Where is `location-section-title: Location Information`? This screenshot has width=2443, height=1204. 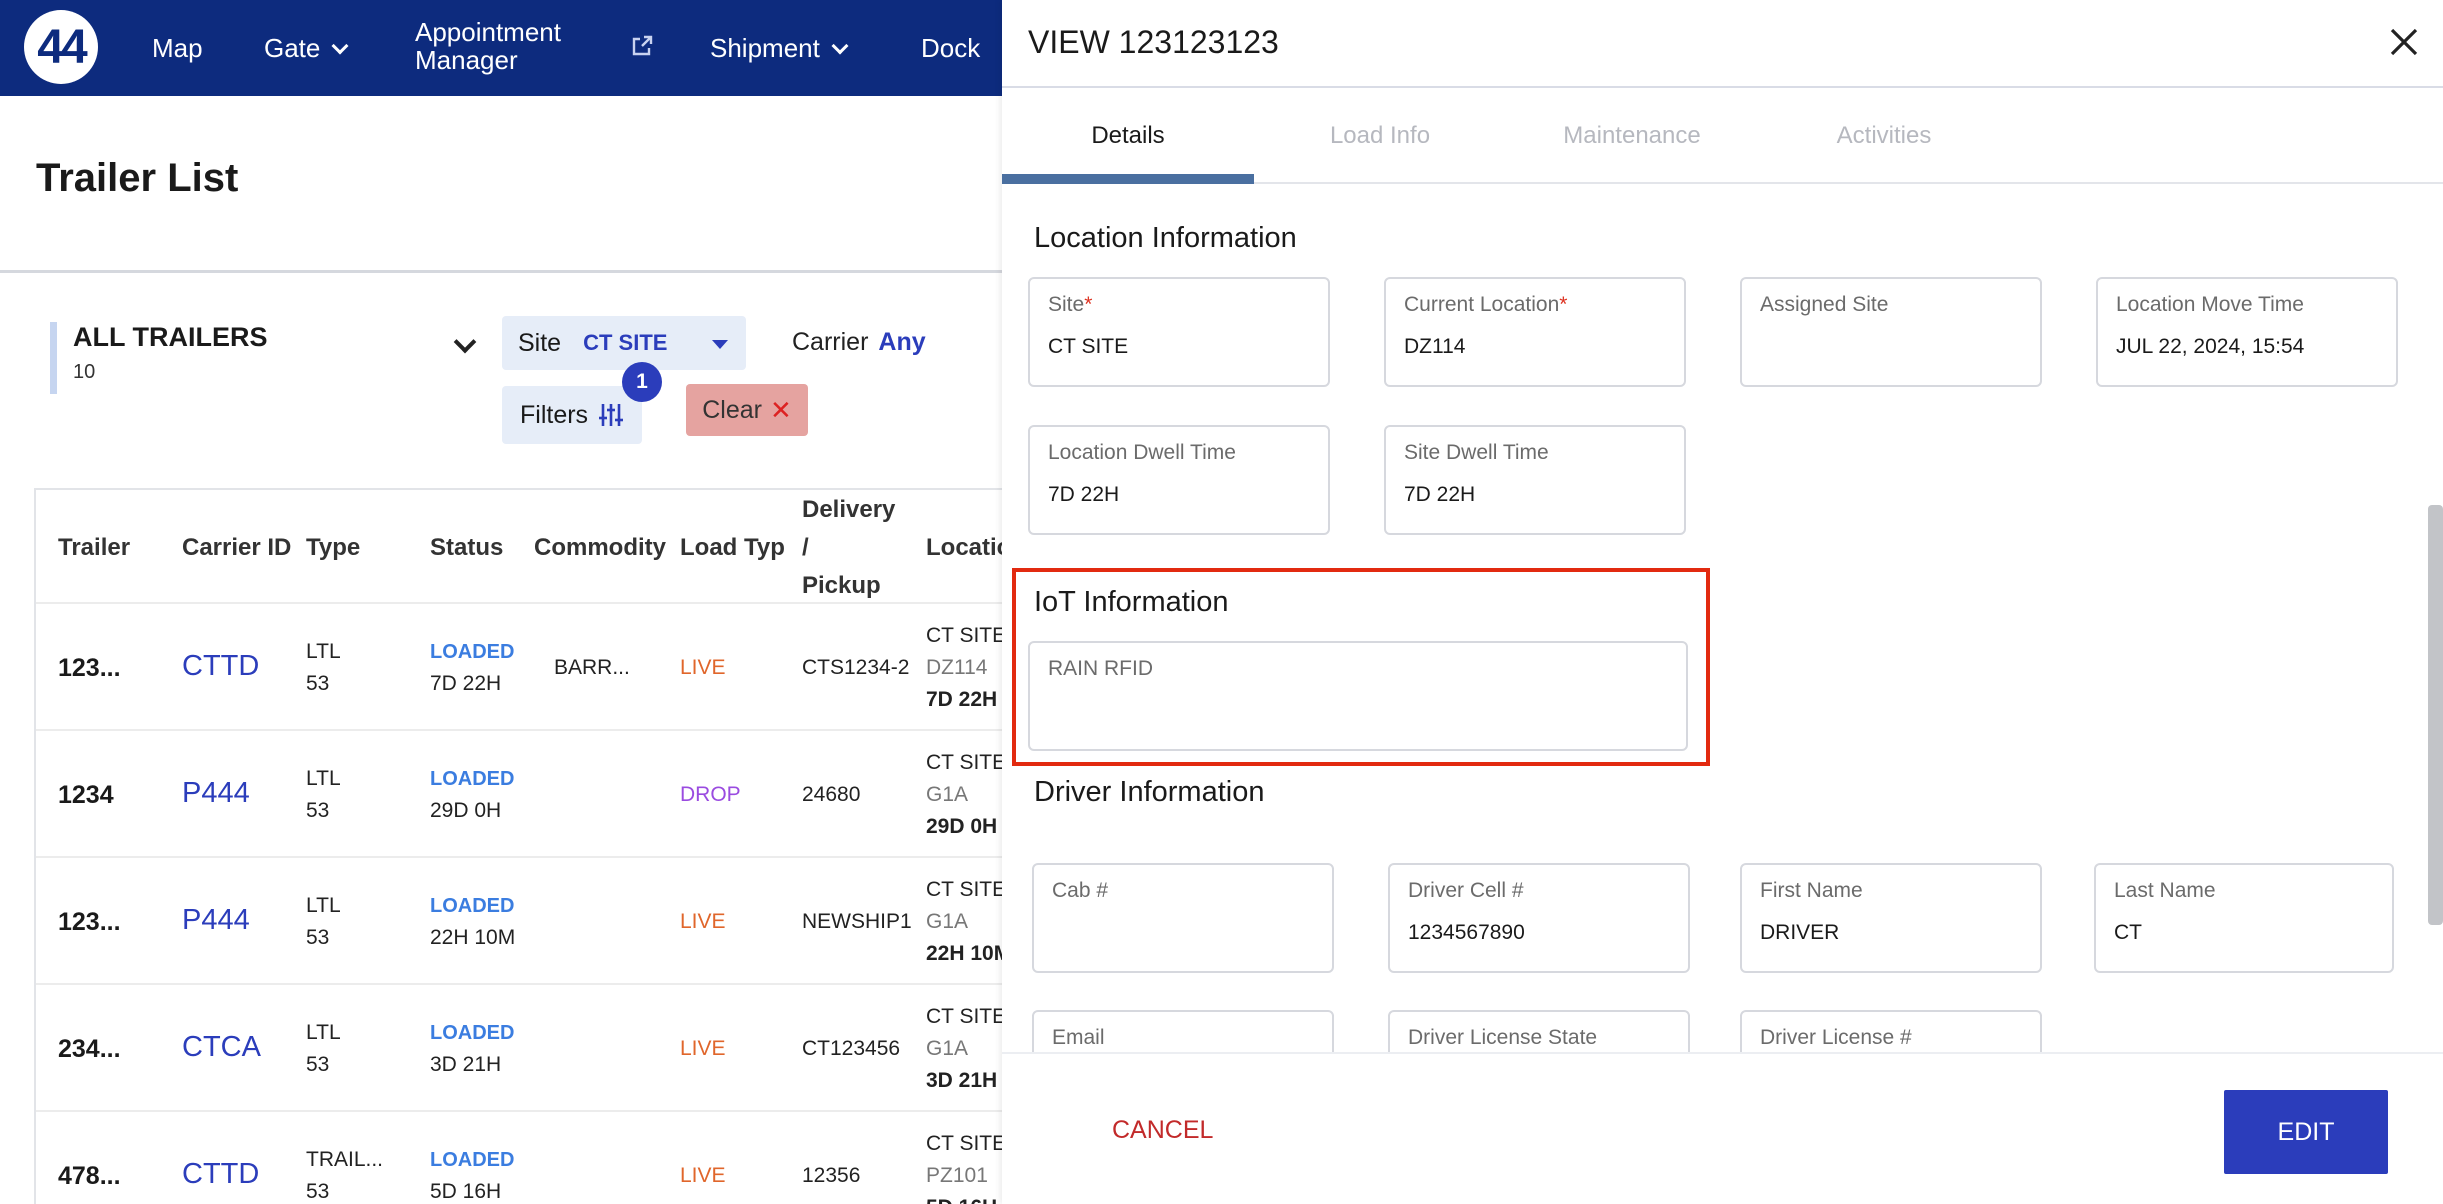
location-section-title: Location Information is located at coordinates (1165, 238).